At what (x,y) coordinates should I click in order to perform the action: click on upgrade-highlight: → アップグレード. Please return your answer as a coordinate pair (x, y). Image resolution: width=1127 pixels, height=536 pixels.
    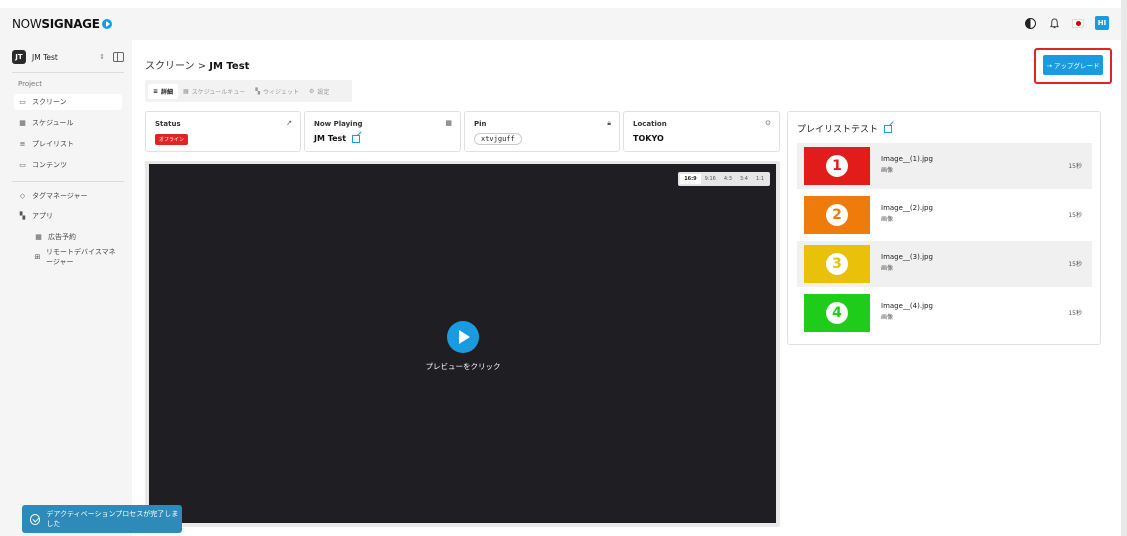
    Looking at the image, I should click on (1073, 66).